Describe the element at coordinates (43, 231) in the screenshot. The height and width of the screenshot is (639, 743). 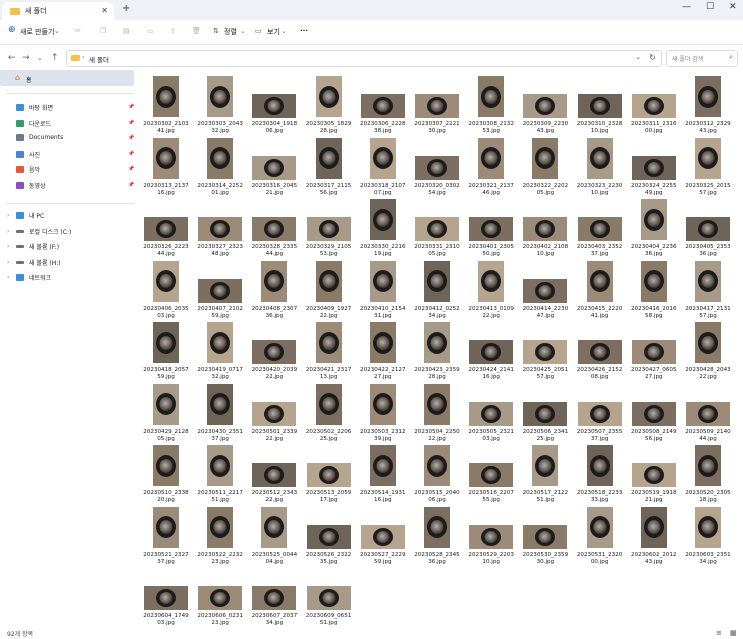
I see `sidebar-item-drive: 로컬 디스크 (C:)` at that location.